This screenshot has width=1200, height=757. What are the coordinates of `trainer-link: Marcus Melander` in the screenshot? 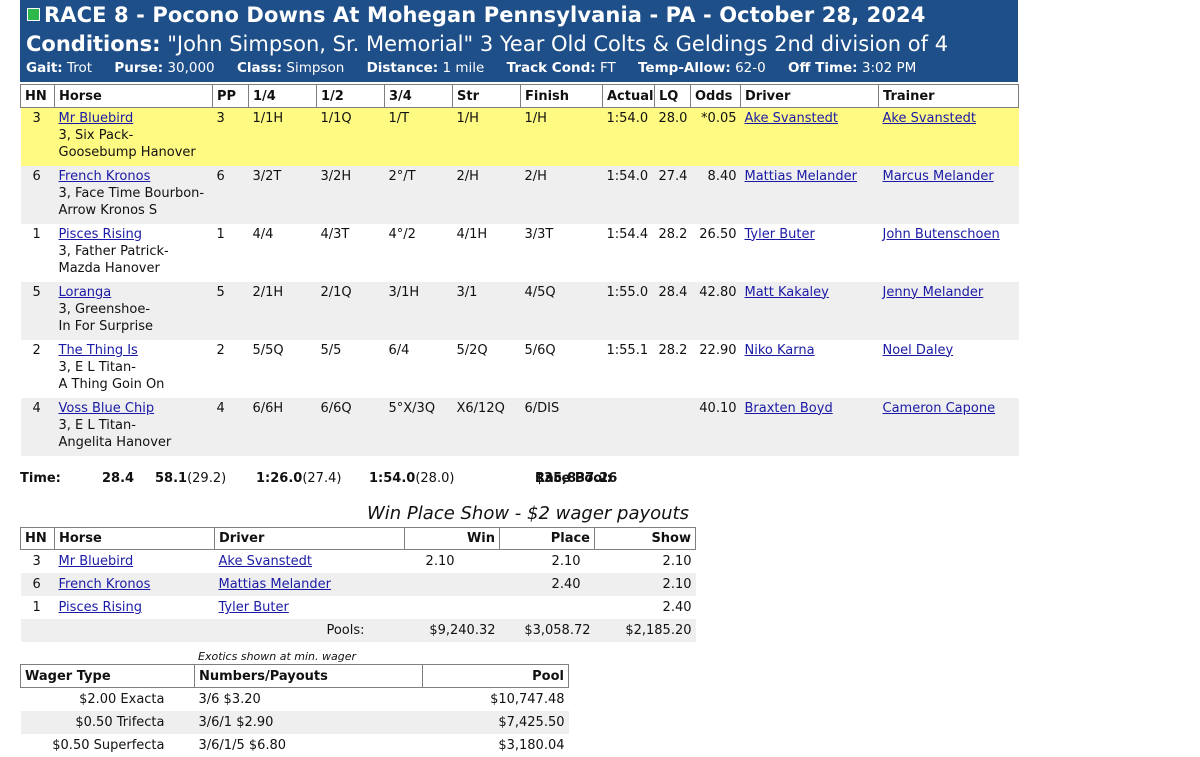 It's located at (938, 176).